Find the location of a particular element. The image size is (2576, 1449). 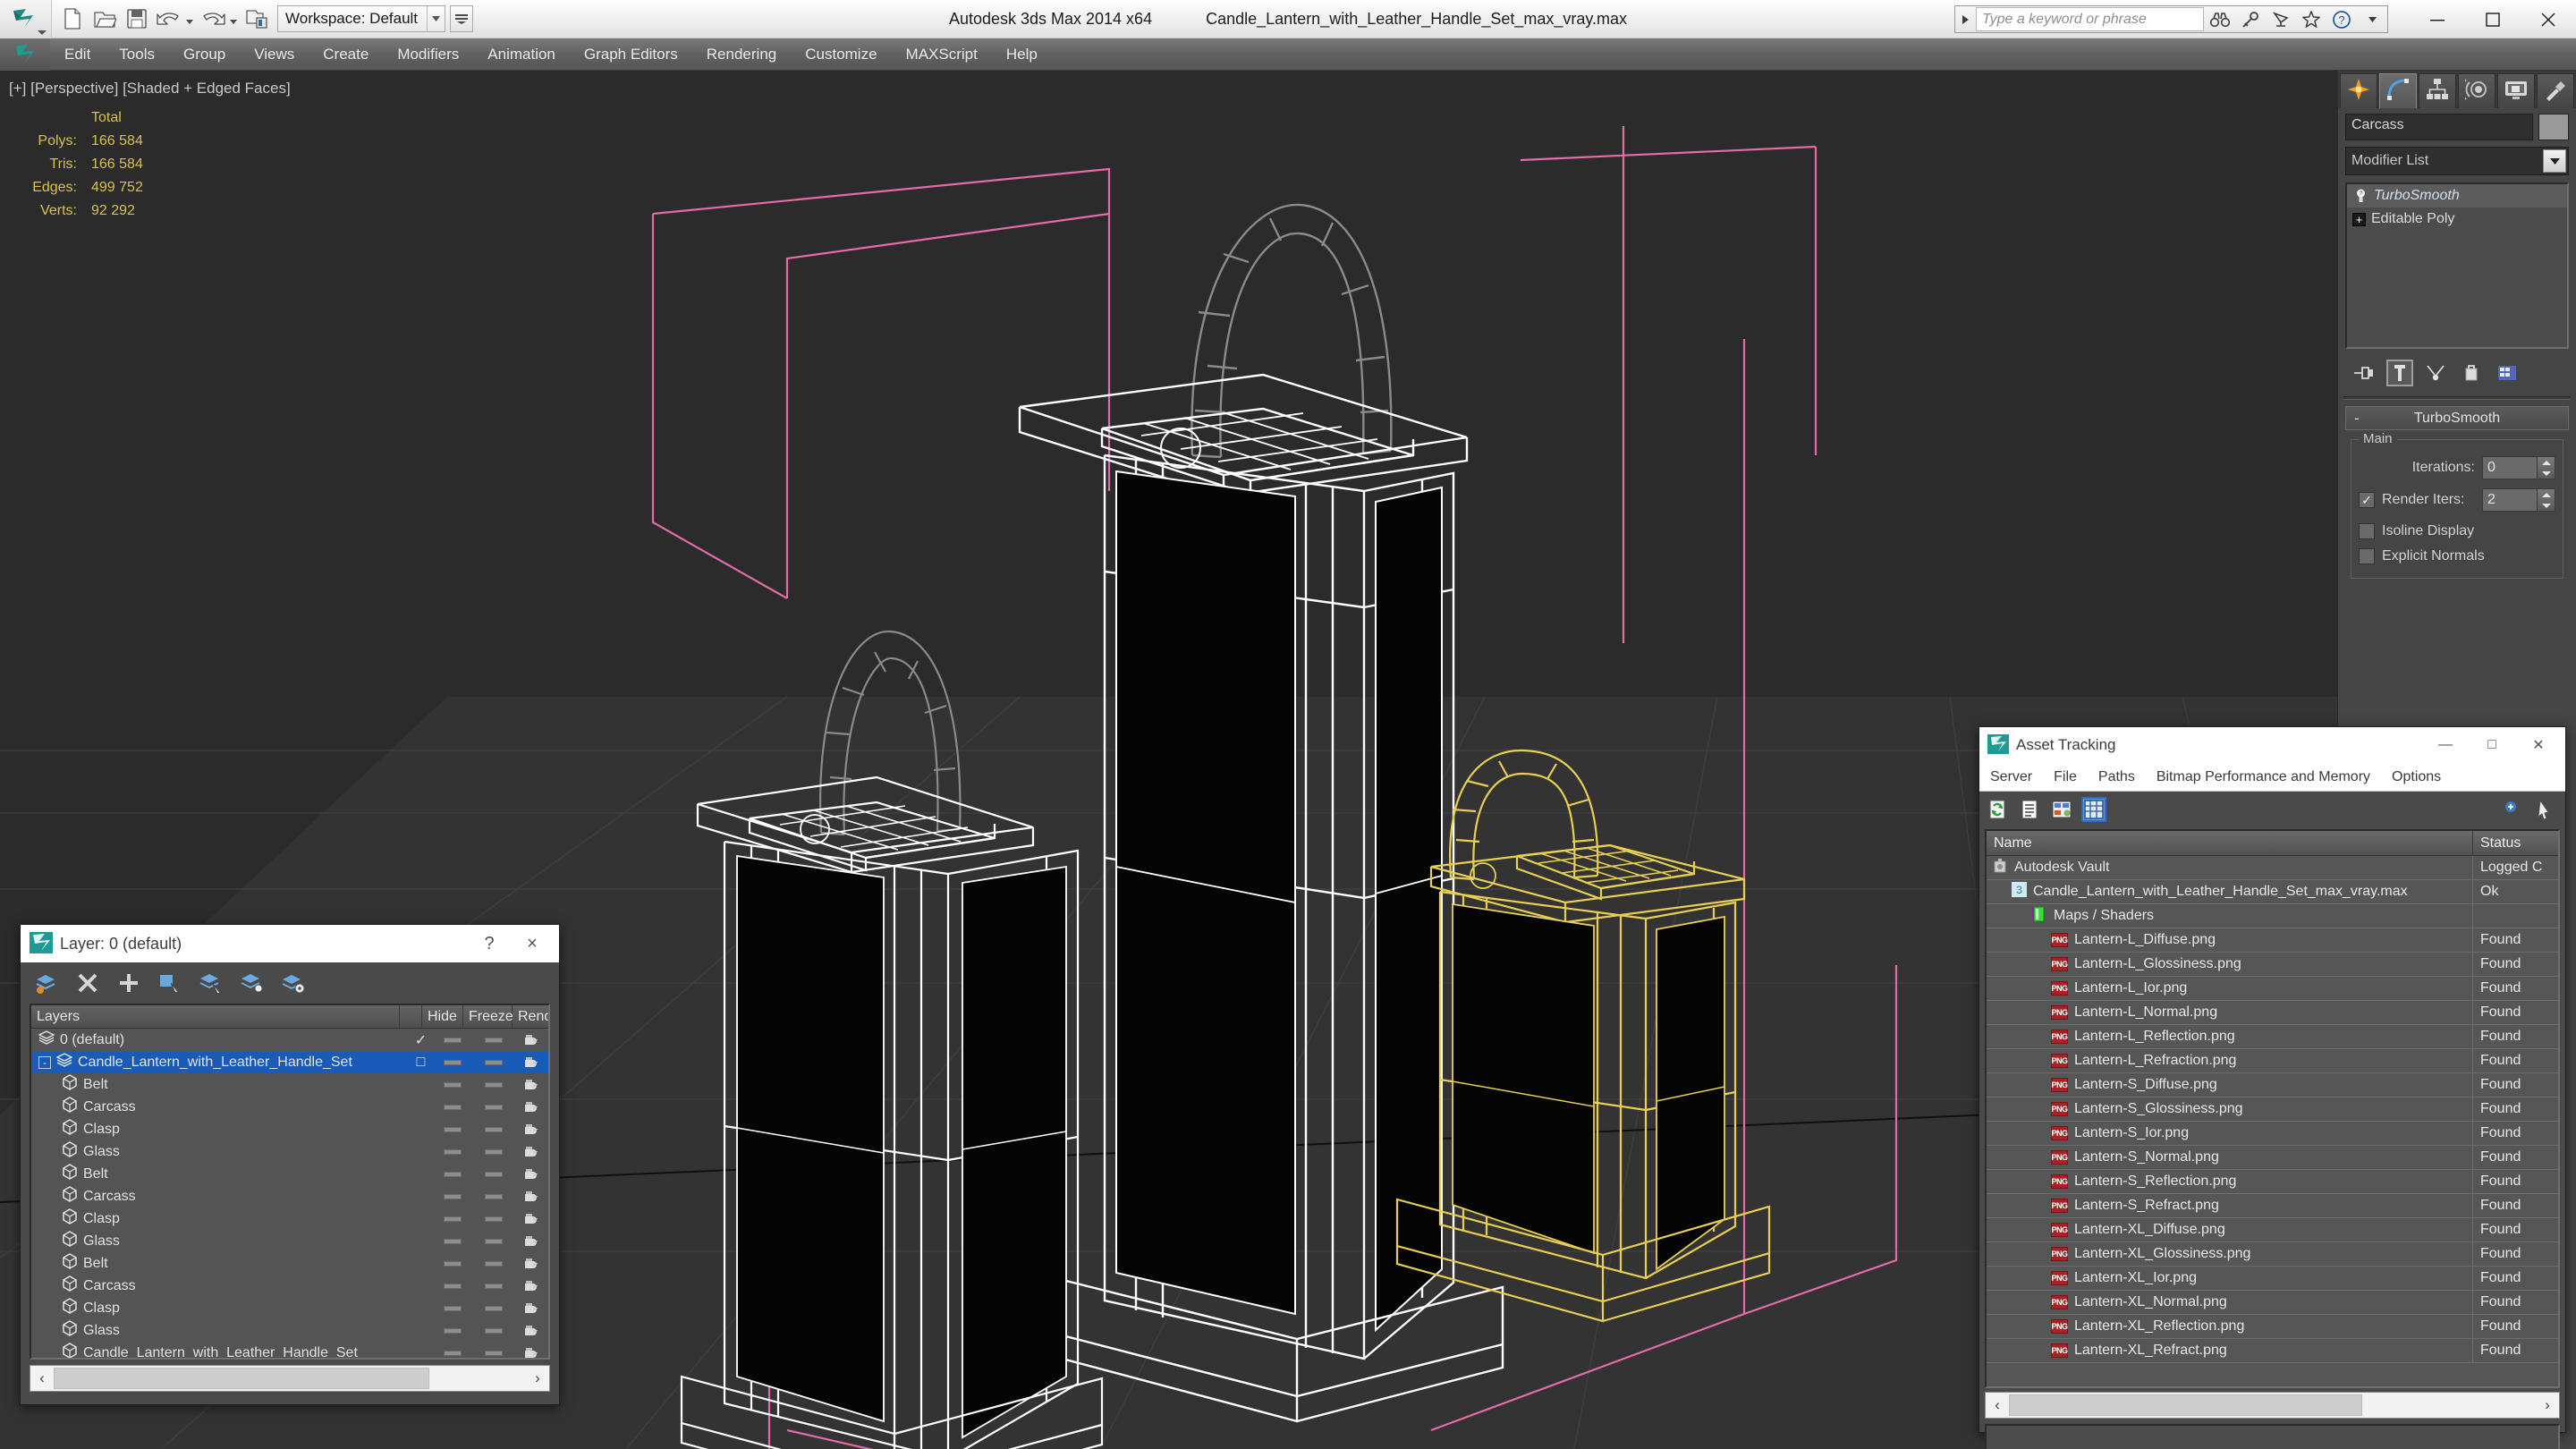

asset-row: PNG Lantern-XL_Glossiness.png Found is located at coordinates (2272, 1254).